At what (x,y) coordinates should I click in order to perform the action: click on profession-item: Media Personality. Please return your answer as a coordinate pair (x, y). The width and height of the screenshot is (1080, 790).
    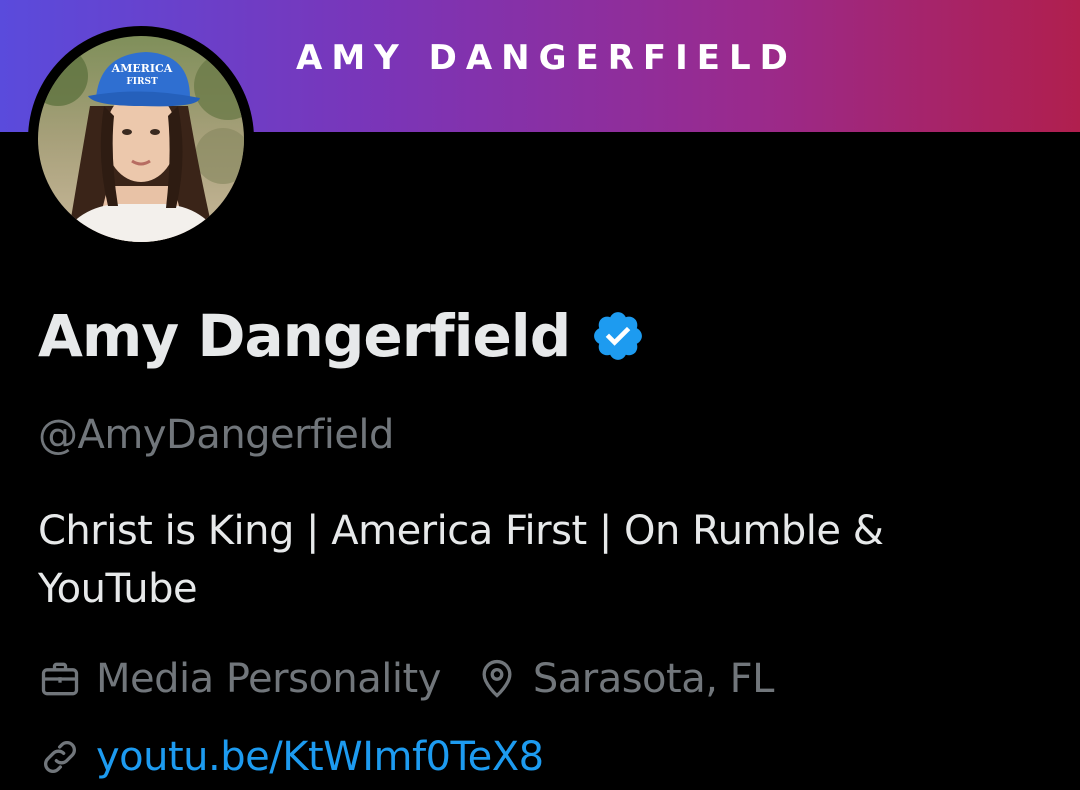
    Looking at the image, I should click on (239, 679).